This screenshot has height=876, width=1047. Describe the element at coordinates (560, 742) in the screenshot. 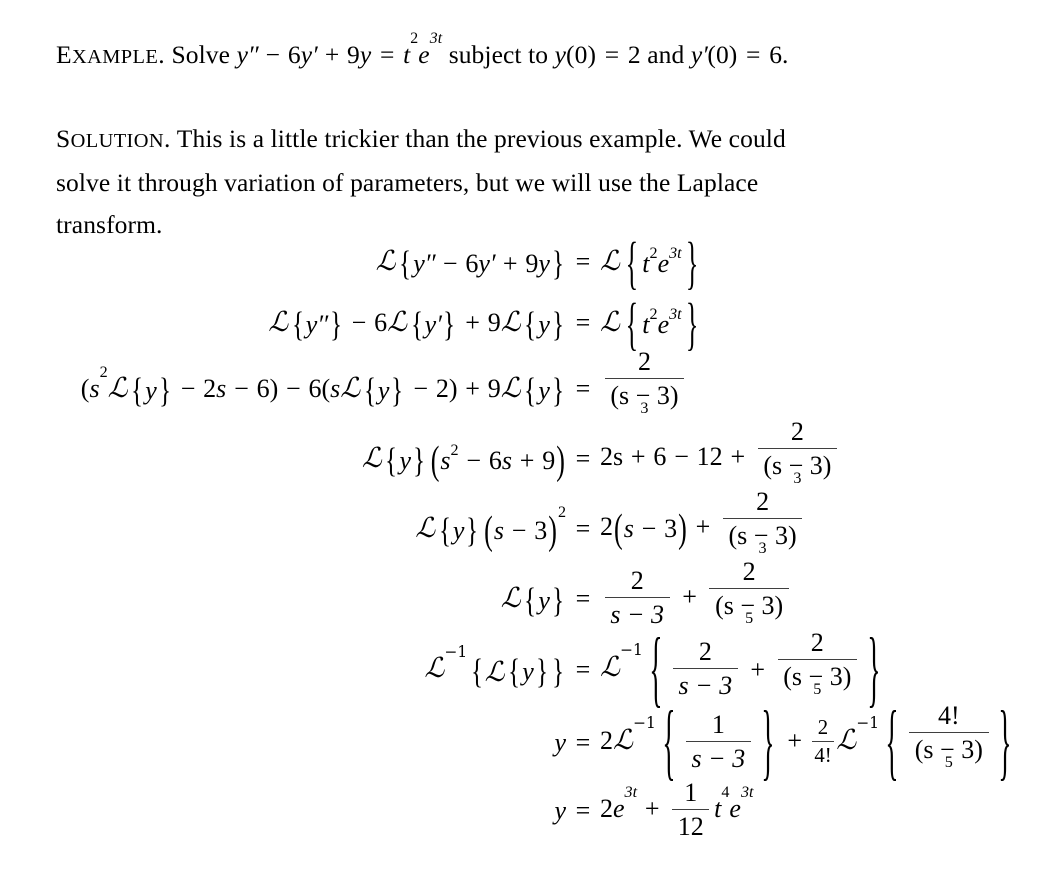

I see `equation-8-lhs: y` at that location.